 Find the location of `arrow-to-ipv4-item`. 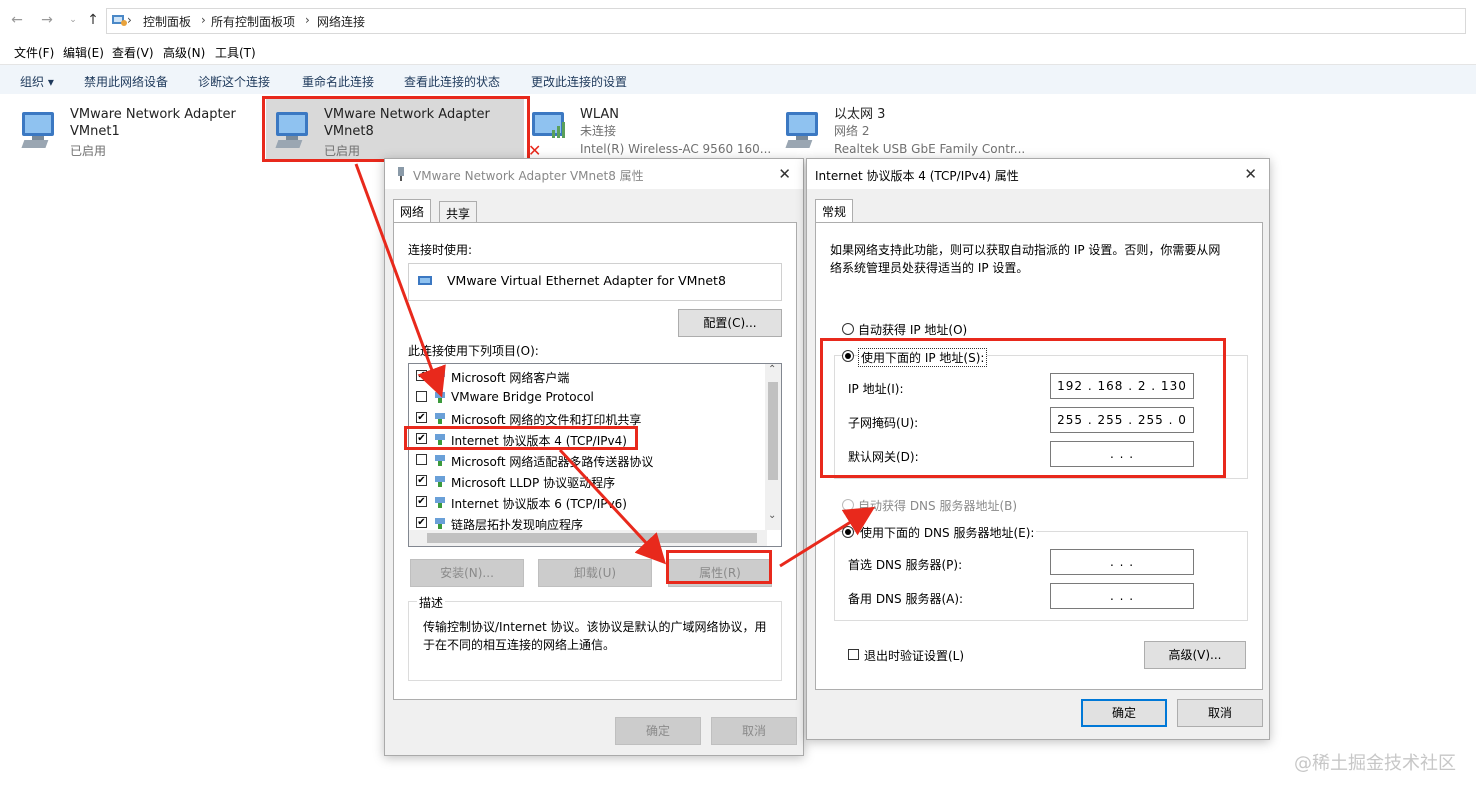

arrow-to-ipv4-item is located at coordinates (400, 280).